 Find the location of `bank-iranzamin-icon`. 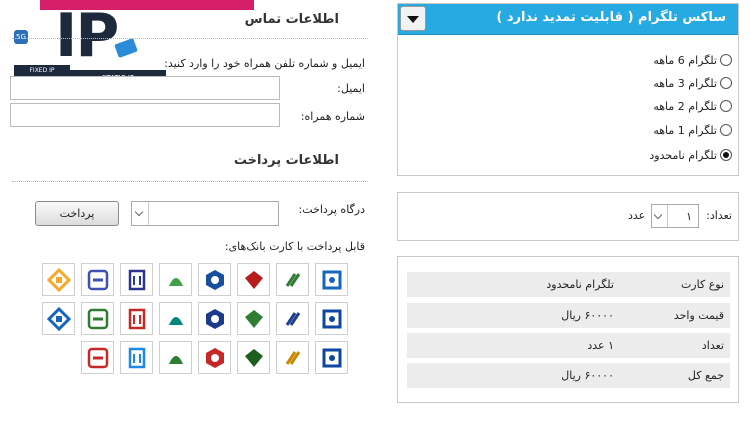

bank-iranzamin-icon is located at coordinates (136, 357).